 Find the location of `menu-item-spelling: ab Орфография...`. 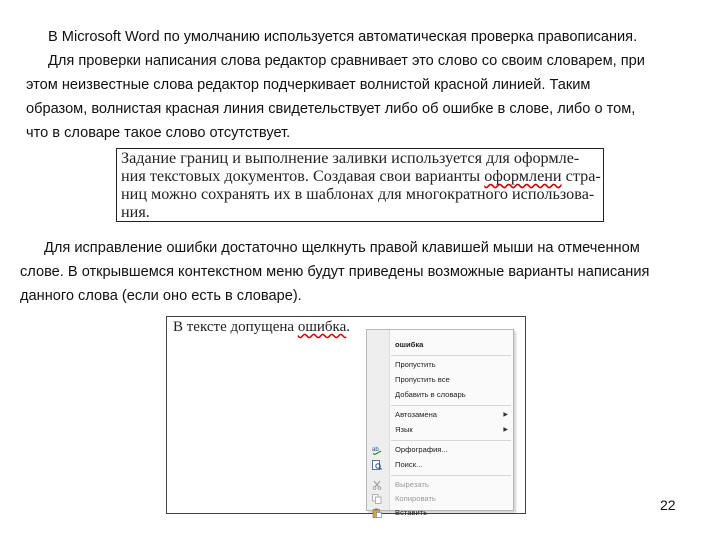

menu-item-spelling: ab Орфография... is located at coordinates (440, 450).